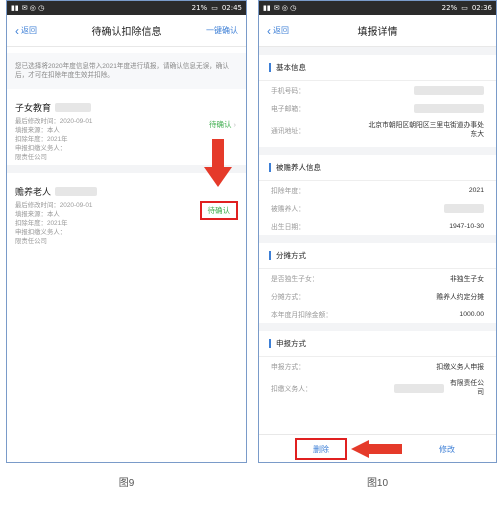  What do you see at coordinates (288, 131) in the screenshot?
I see `field-label: 通讯地址：` at bounding box center [288, 131].